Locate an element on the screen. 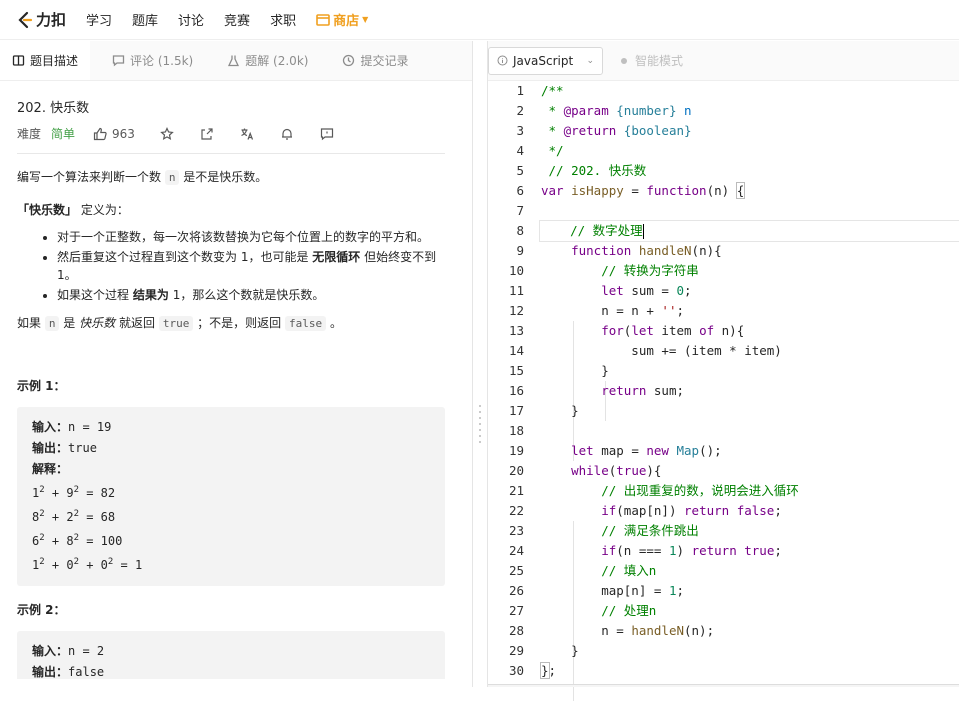 This screenshot has height=701, width=959. line-number: 20 is located at coordinates (516, 470).